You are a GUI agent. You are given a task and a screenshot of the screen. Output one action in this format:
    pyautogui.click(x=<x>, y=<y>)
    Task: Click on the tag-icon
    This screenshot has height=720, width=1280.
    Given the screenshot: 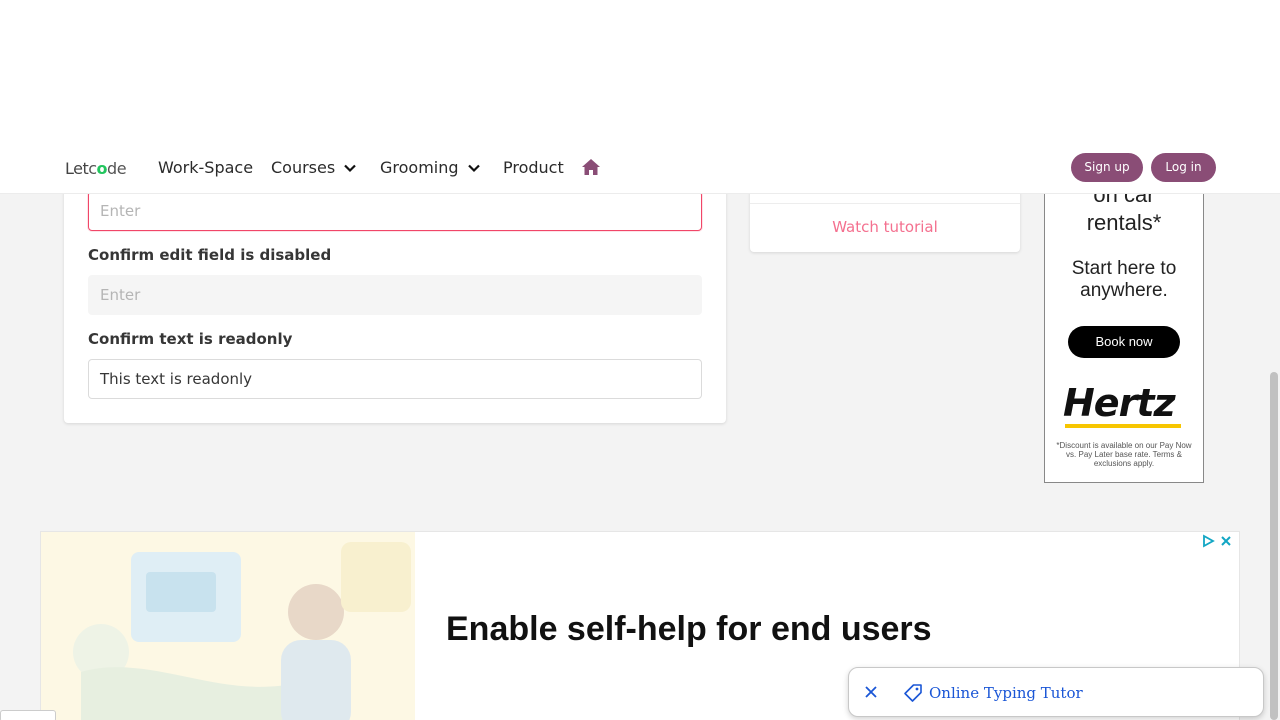 What is the action you would take?
    pyautogui.click(x=913, y=693)
    